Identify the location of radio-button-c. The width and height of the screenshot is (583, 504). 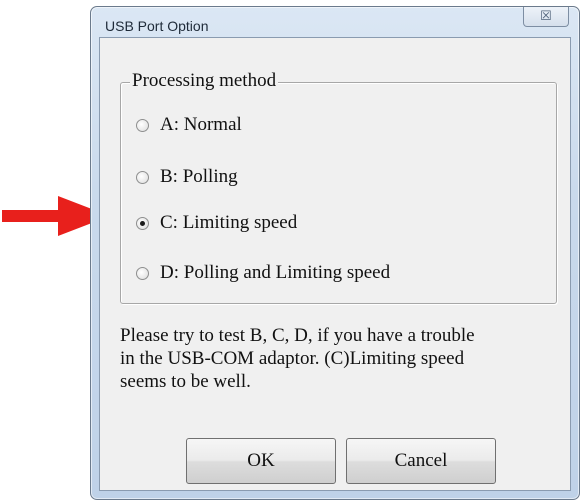
(142, 223).